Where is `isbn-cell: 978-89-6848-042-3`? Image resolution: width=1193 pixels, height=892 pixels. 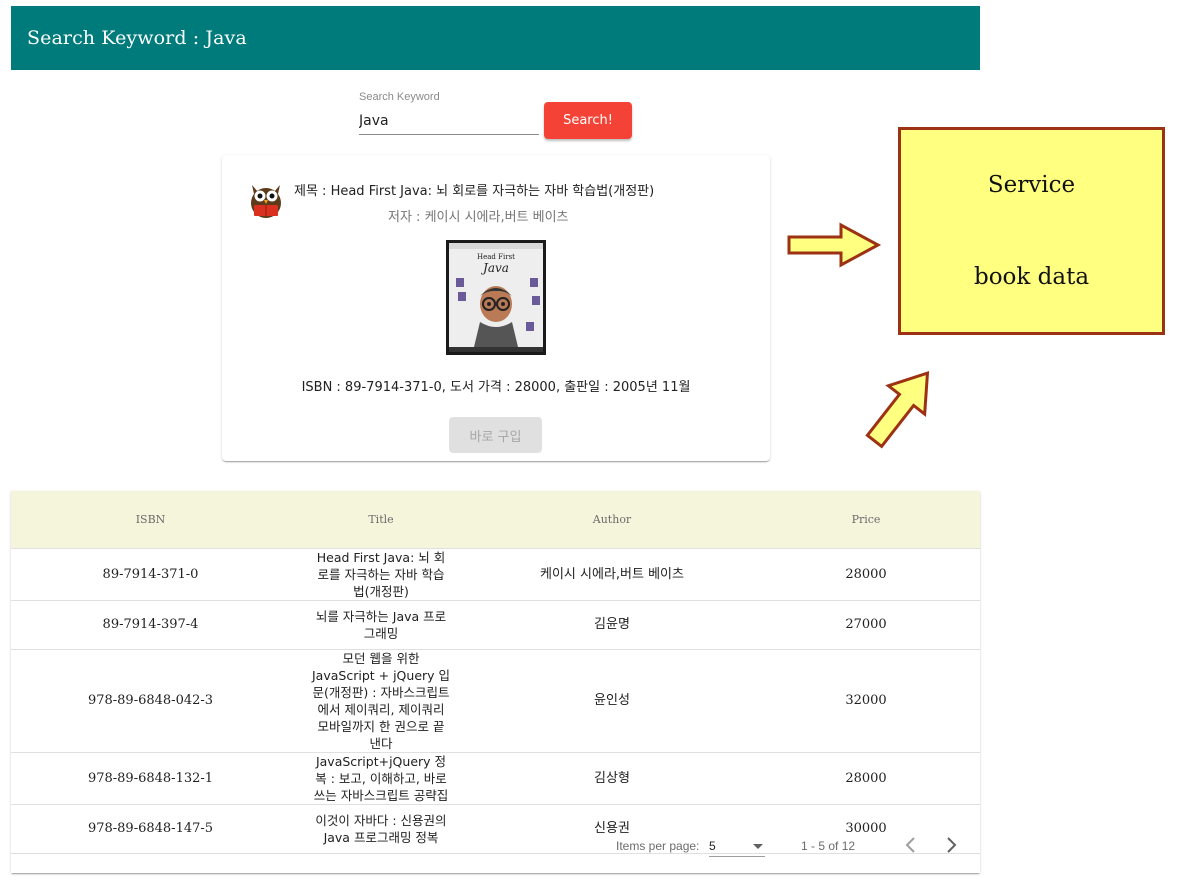 isbn-cell: 978-89-6848-042-3 is located at coordinates (150, 701).